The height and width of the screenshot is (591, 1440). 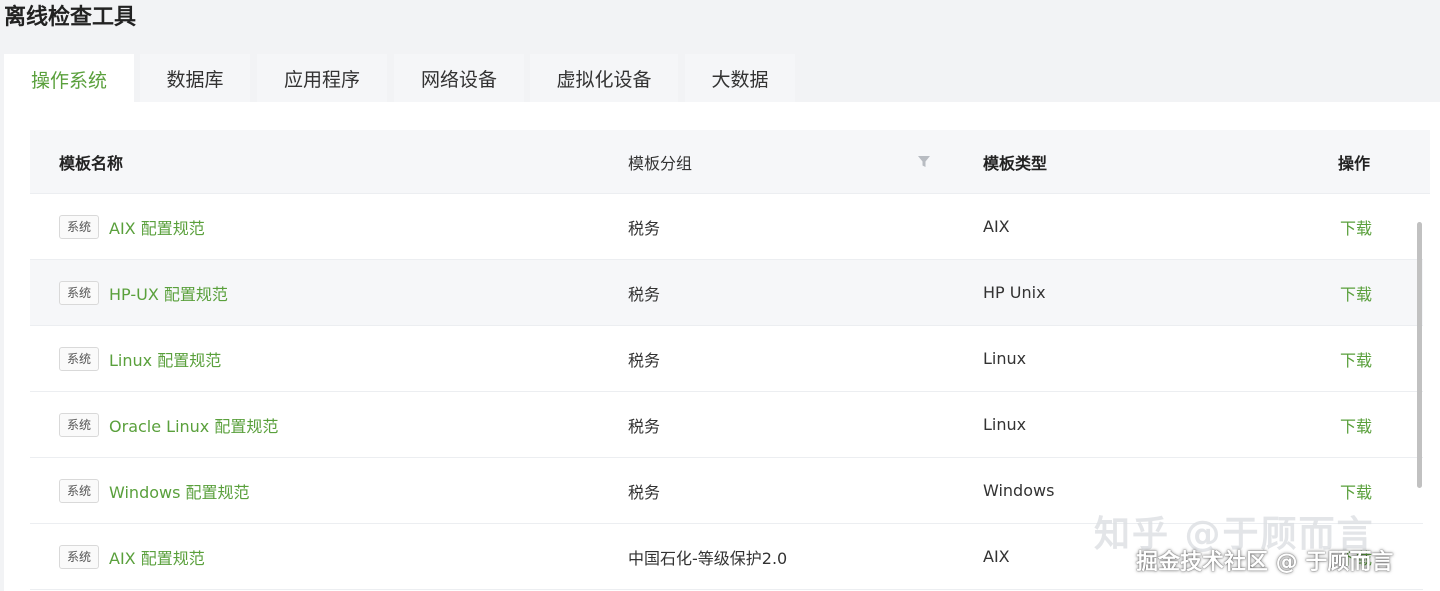 I want to click on template-group: 中国石化-等级保护2.0, so click(x=708, y=558).